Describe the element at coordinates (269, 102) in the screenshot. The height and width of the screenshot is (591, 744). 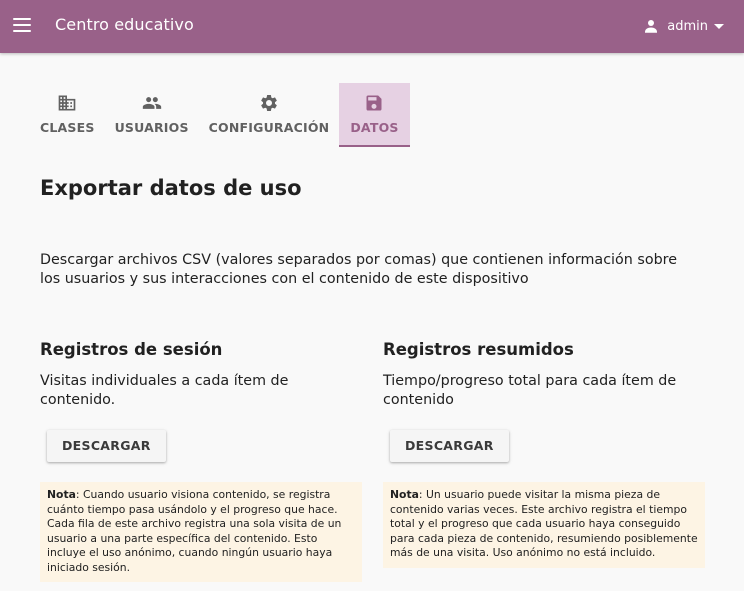
I see `gear-icon` at that location.